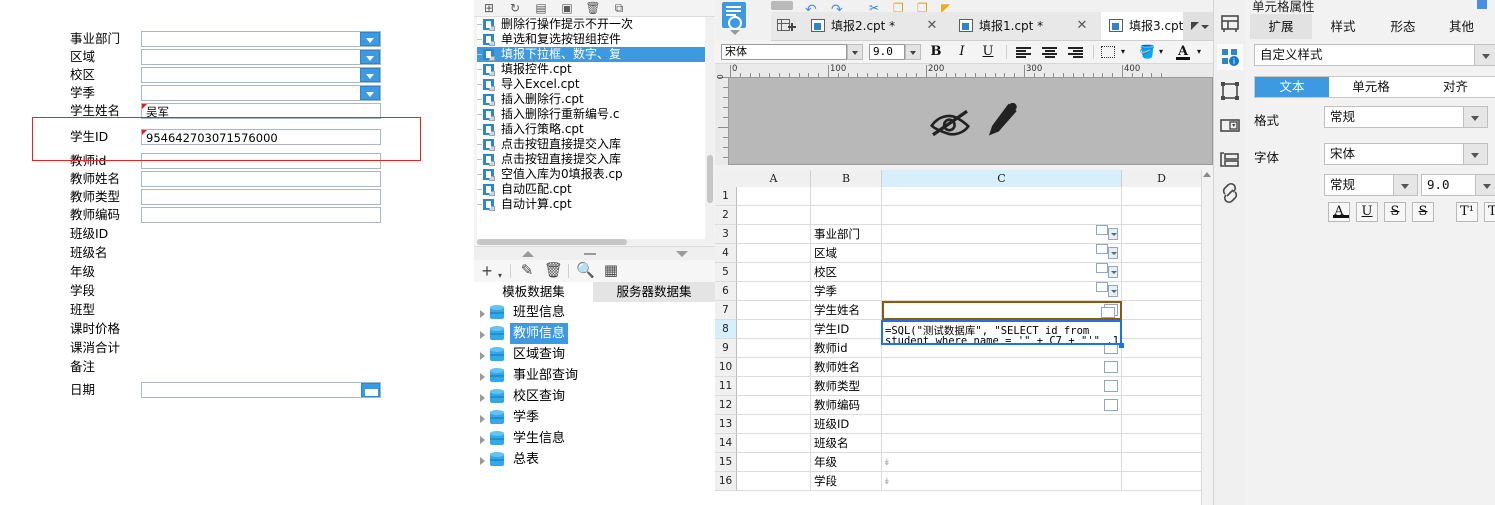 This screenshot has height=505, width=1495. Describe the element at coordinates (1485, 55) in the screenshot. I see `style-select-arrow` at that location.